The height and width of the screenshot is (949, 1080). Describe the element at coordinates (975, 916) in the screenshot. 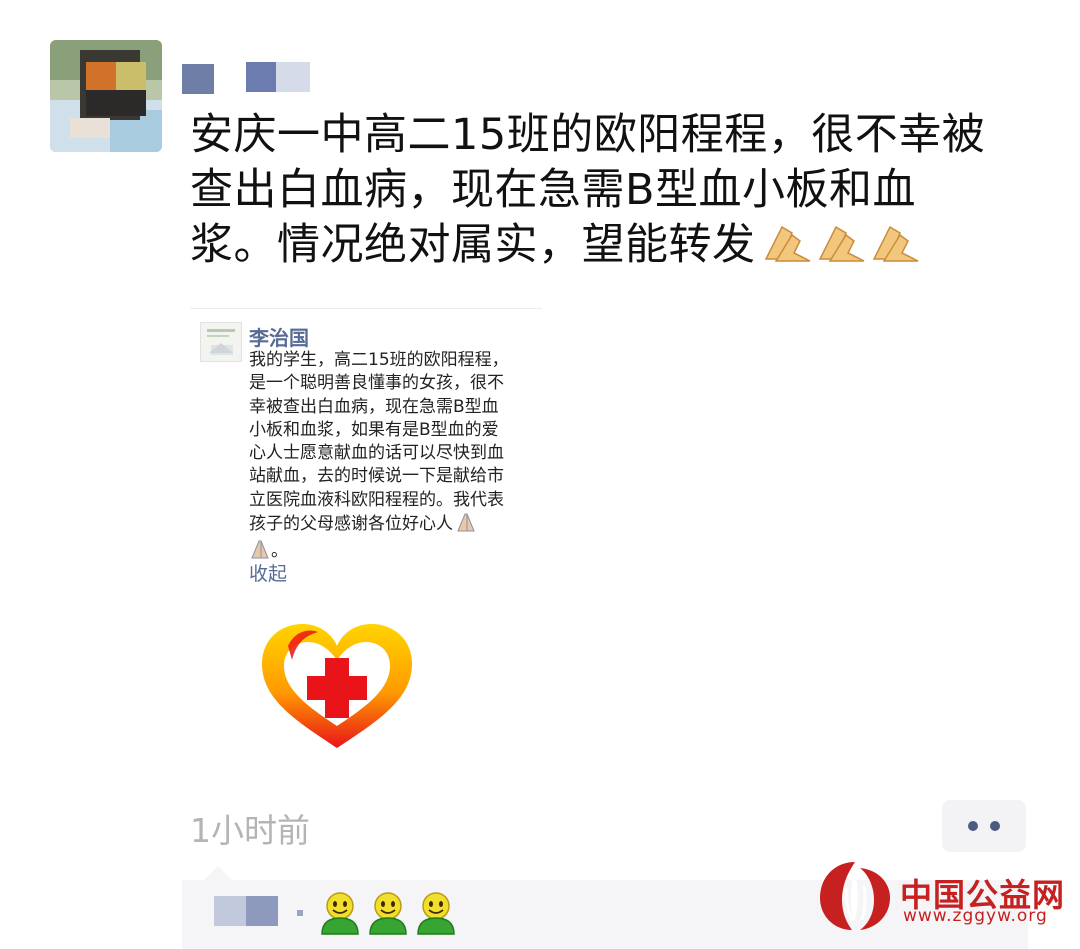

I see `watermark-url: www.zggyw.org` at that location.